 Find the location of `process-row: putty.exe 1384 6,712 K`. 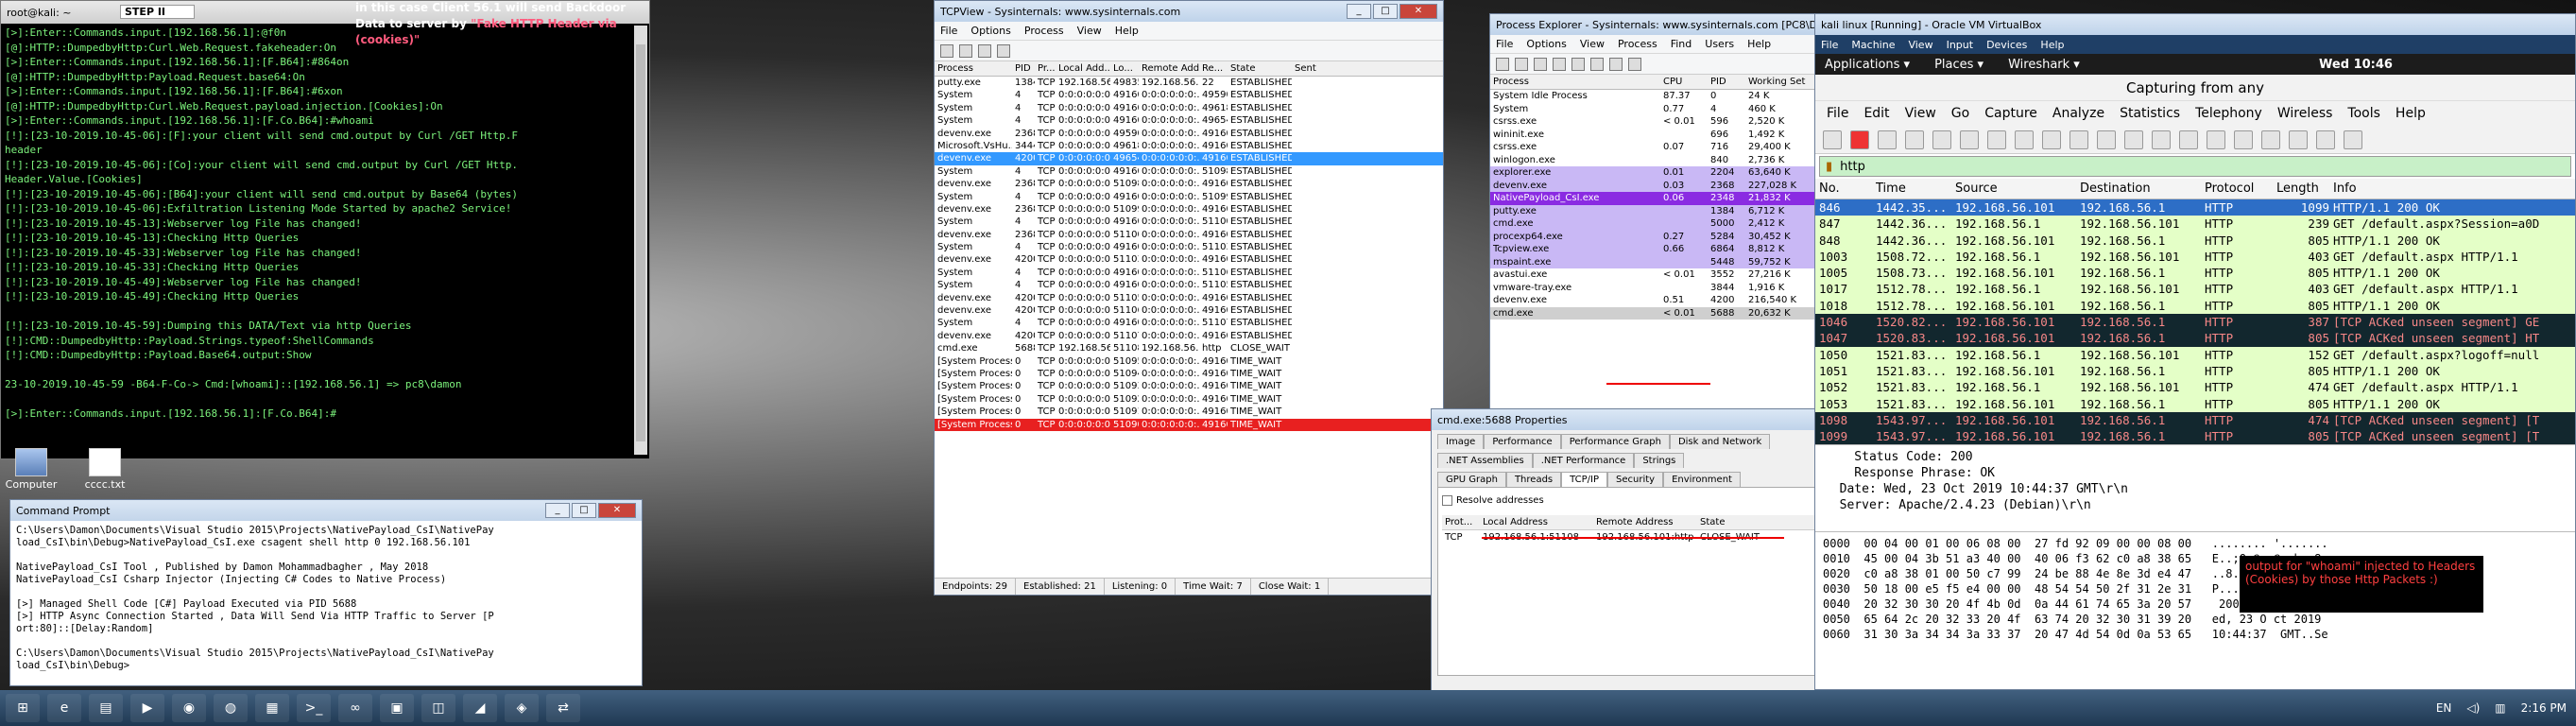

process-row: putty.exe 1384 6,712 K is located at coordinates (1662, 210).